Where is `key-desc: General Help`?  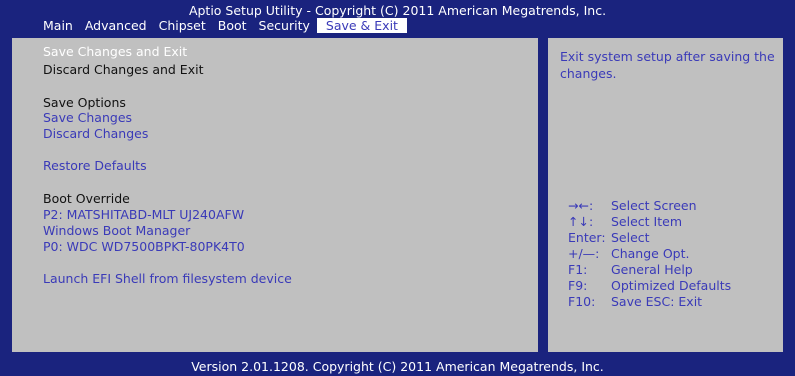
key-desc: General Help is located at coordinates (652, 269).